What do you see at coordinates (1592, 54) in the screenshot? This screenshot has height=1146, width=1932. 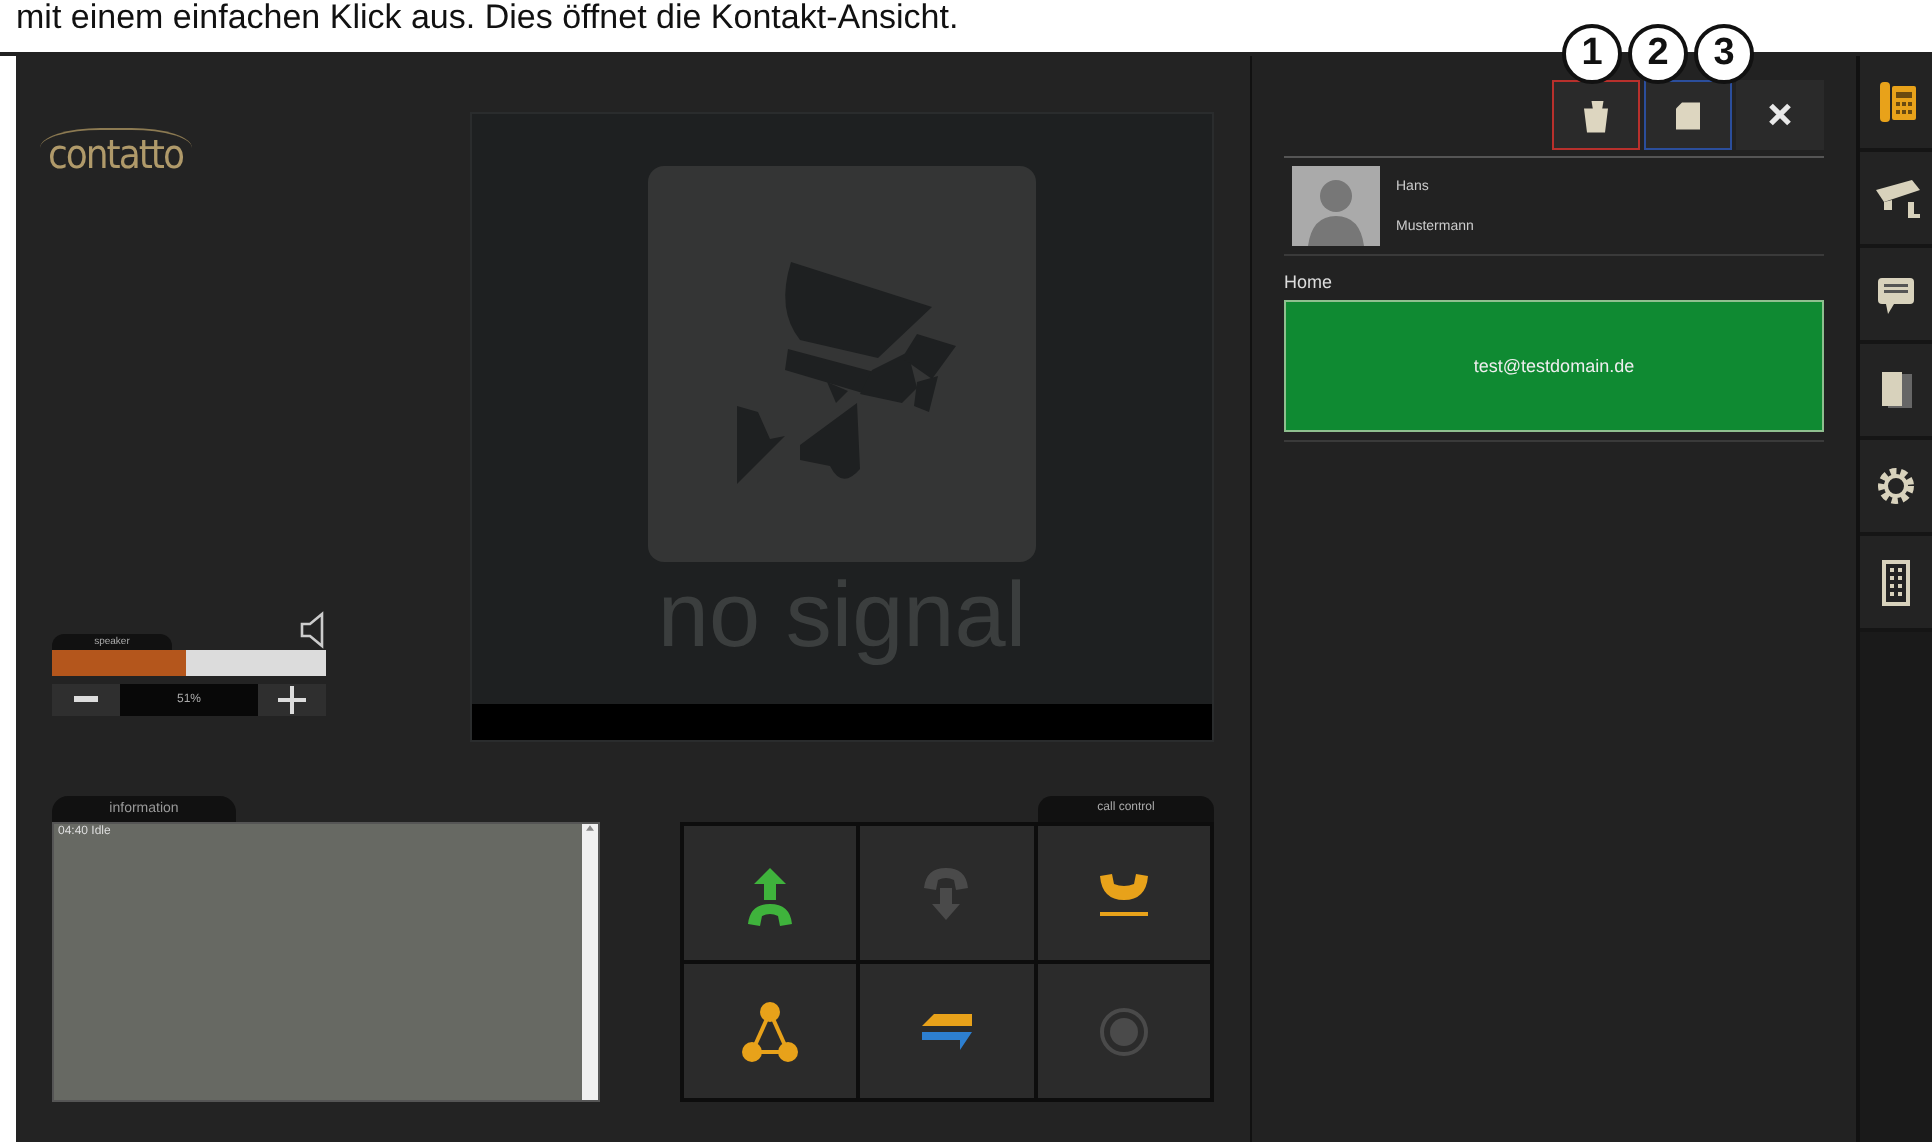 I see `callout-number: 1` at bounding box center [1592, 54].